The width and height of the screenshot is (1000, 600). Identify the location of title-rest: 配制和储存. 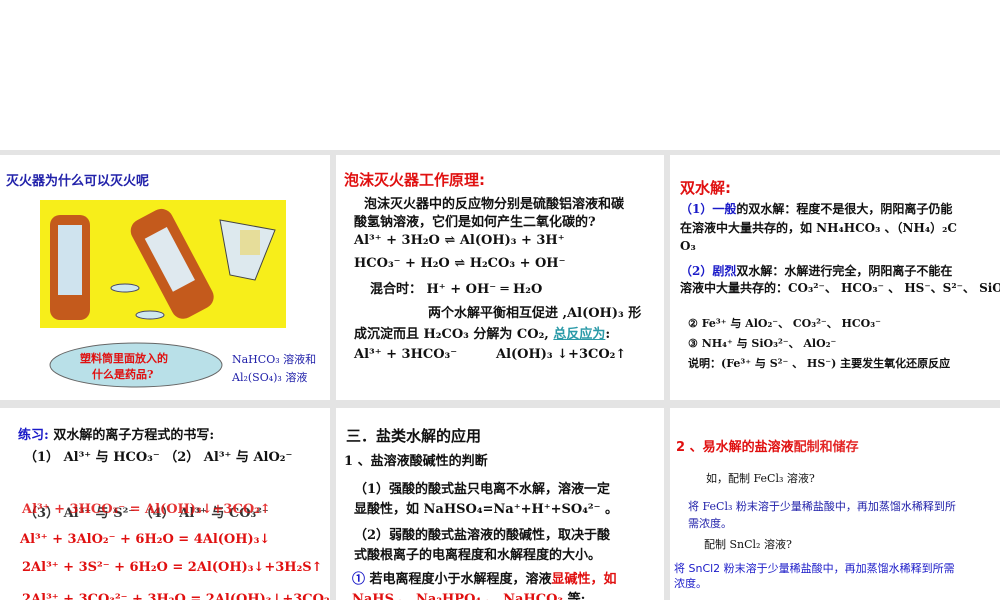
(826, 447).